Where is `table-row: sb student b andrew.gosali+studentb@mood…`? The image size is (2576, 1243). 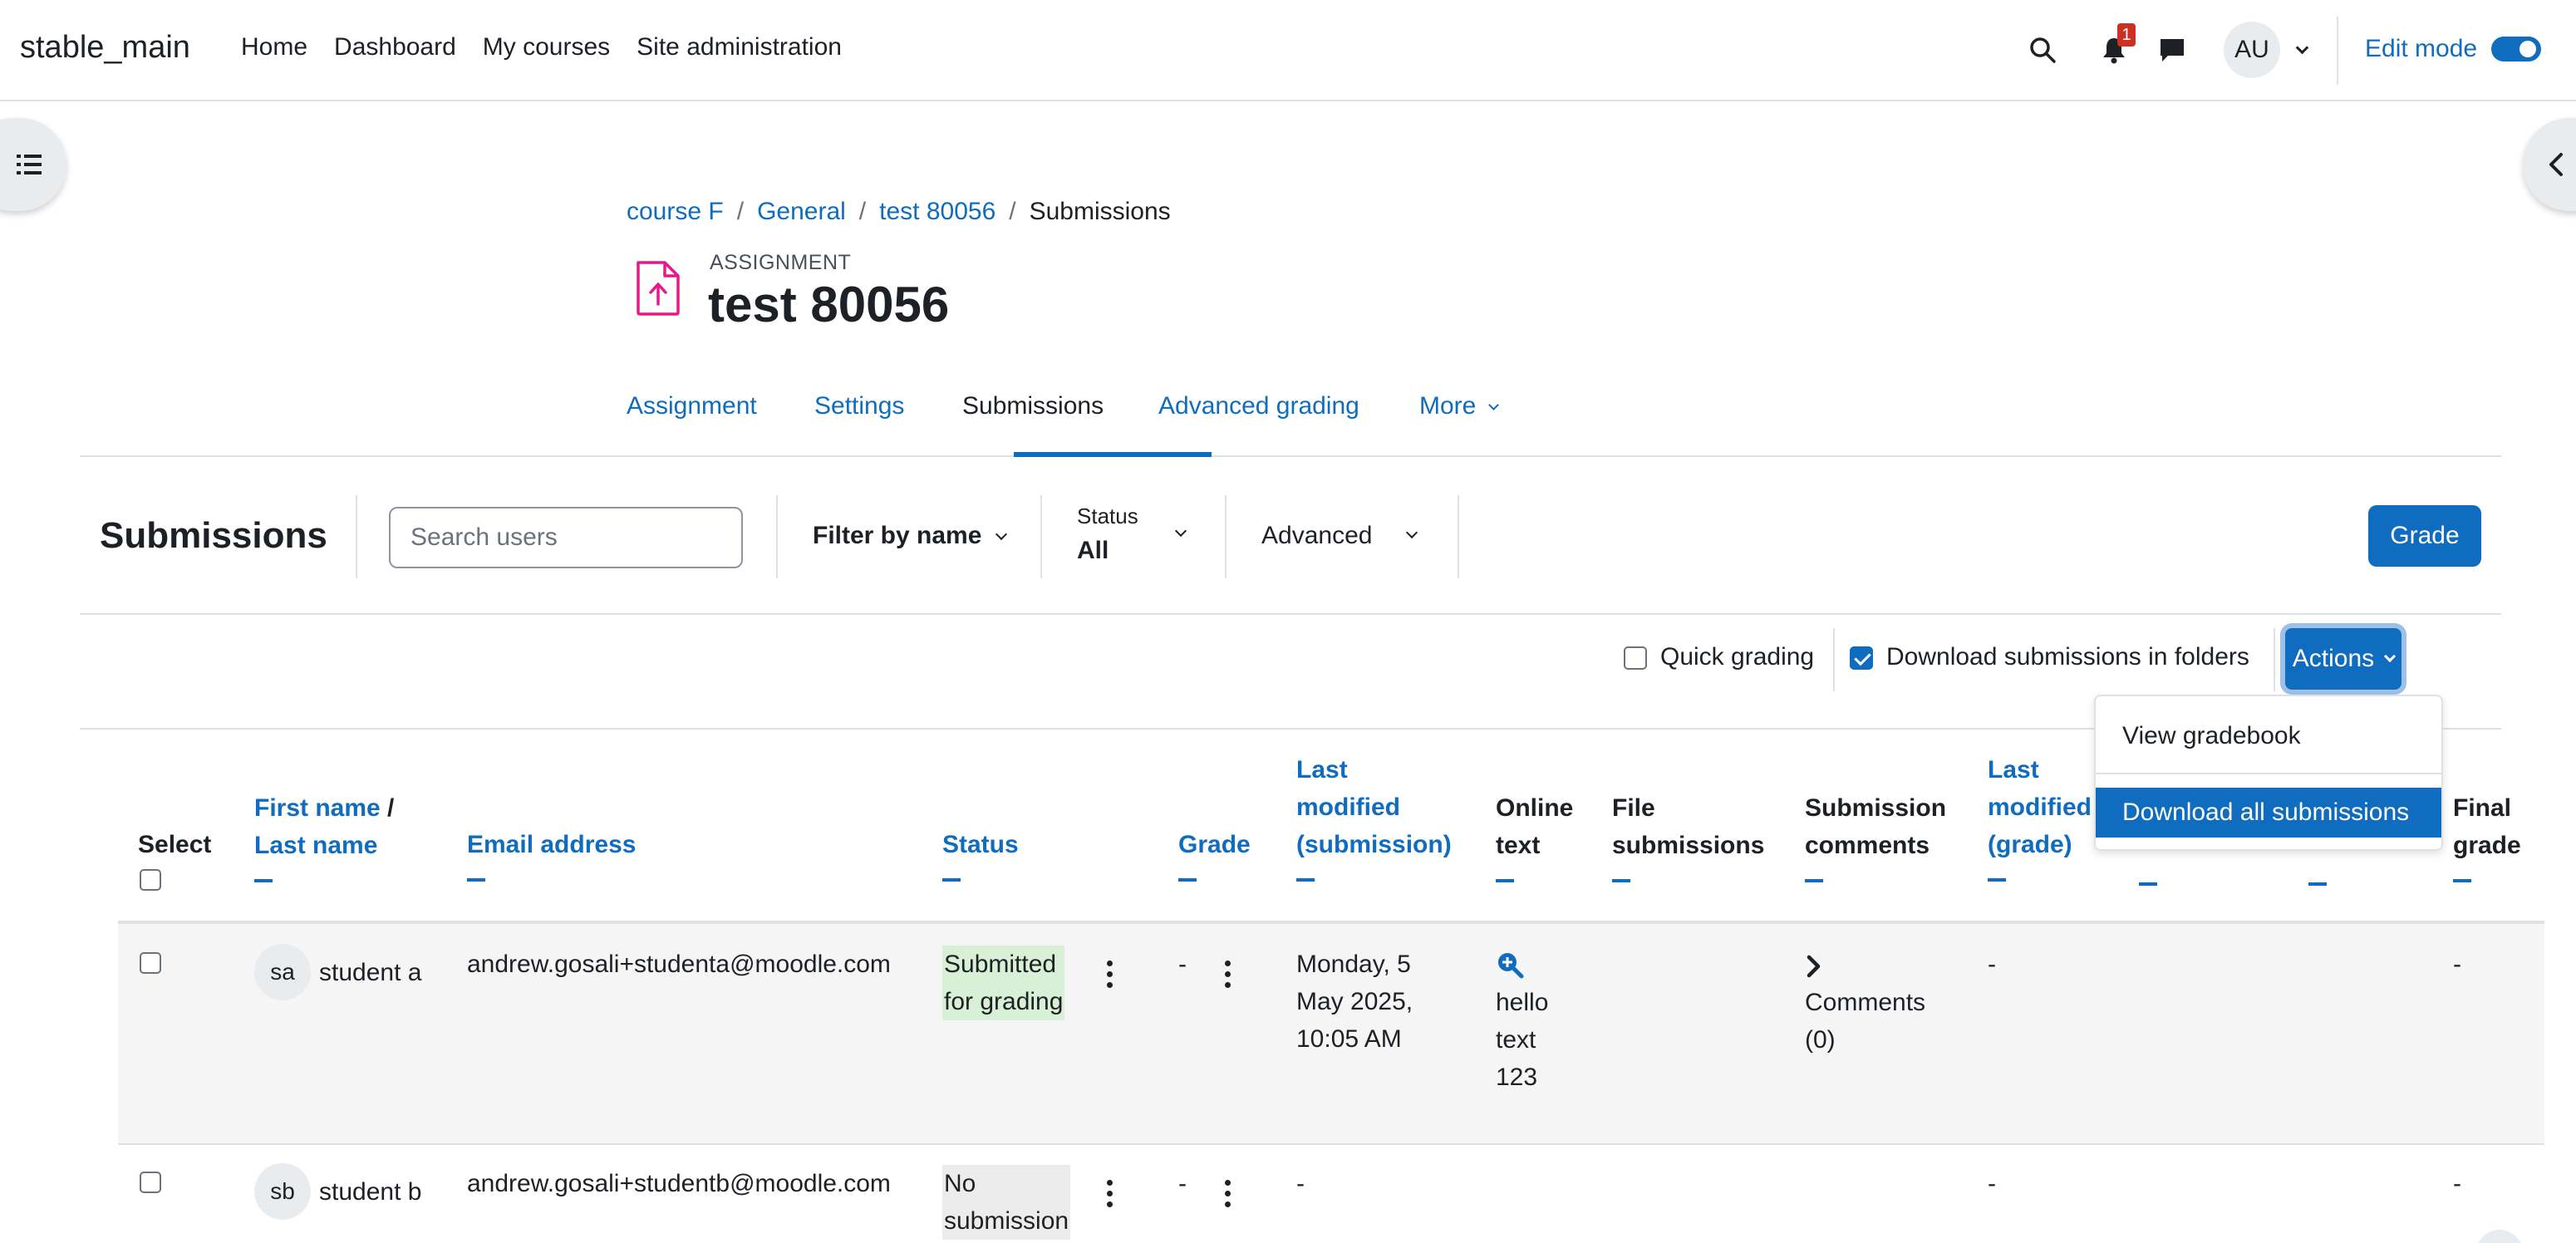 table-row: sb student b andrew.gosali+studentb@mood… is located at coordinates (1331, 1194).